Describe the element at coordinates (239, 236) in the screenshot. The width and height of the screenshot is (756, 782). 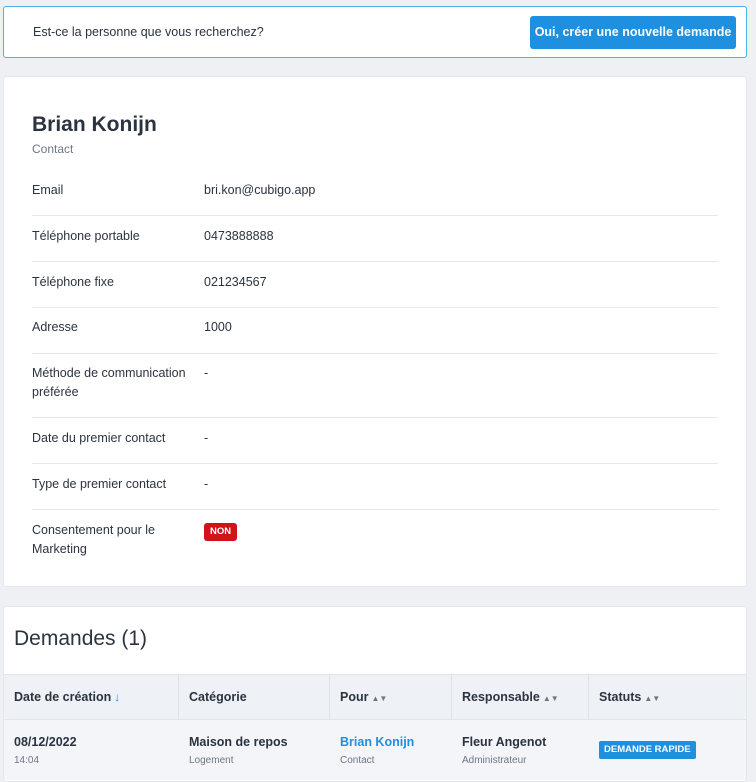
I see `field-value: 0473888888` at that location.